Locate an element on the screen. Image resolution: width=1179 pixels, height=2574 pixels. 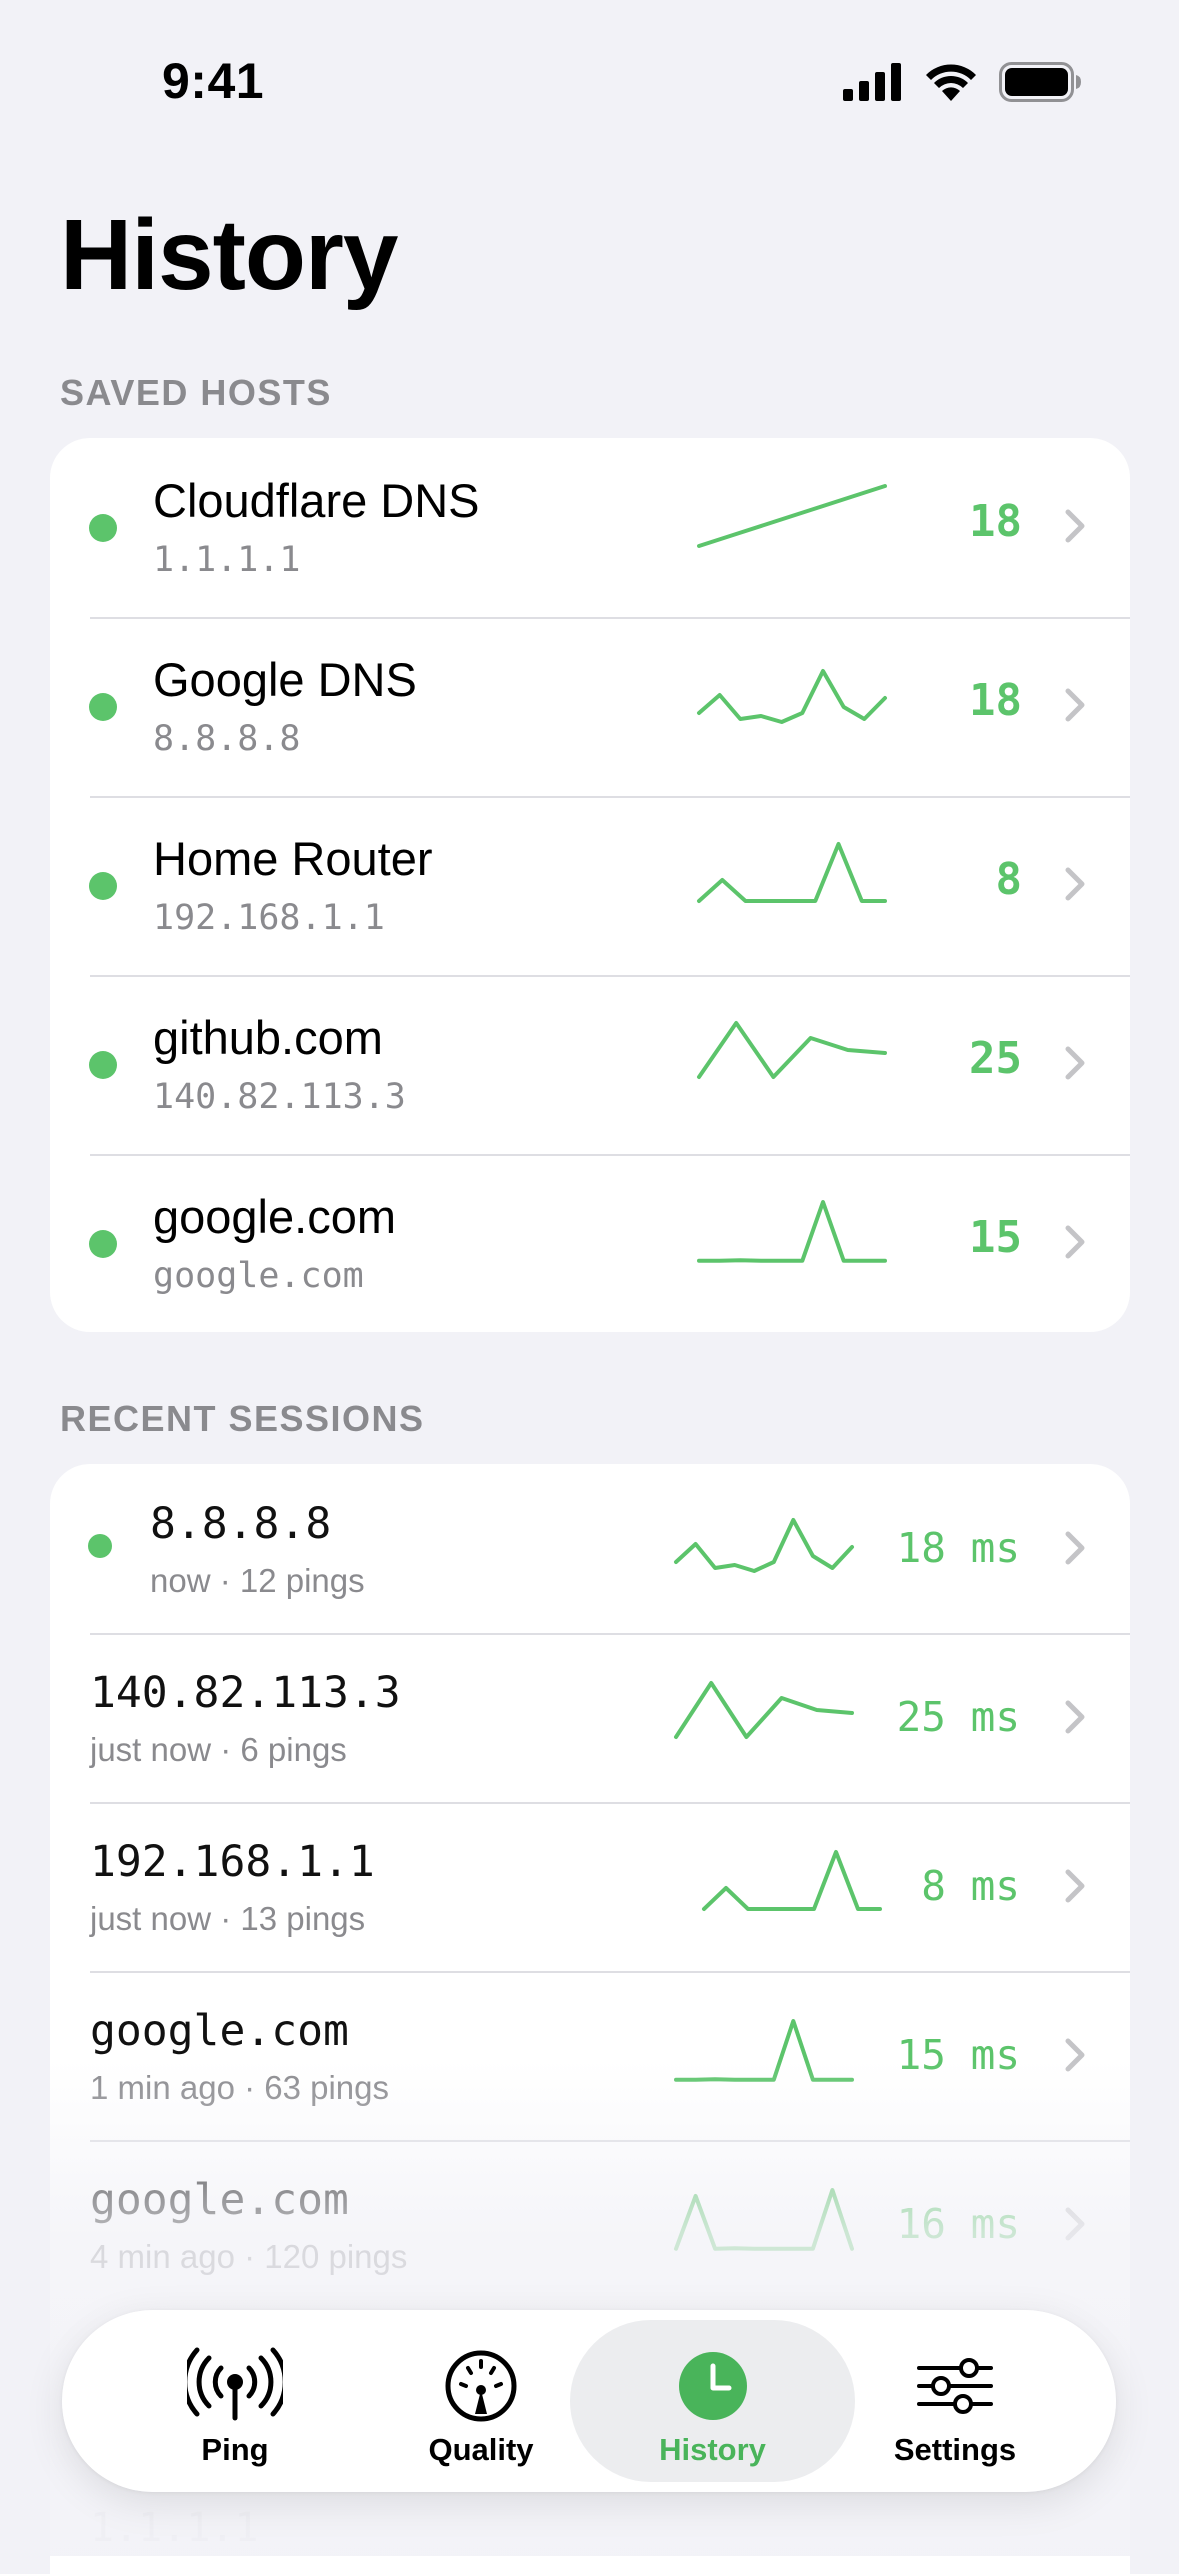
clock-icon is located at coordinates (712, 2386).